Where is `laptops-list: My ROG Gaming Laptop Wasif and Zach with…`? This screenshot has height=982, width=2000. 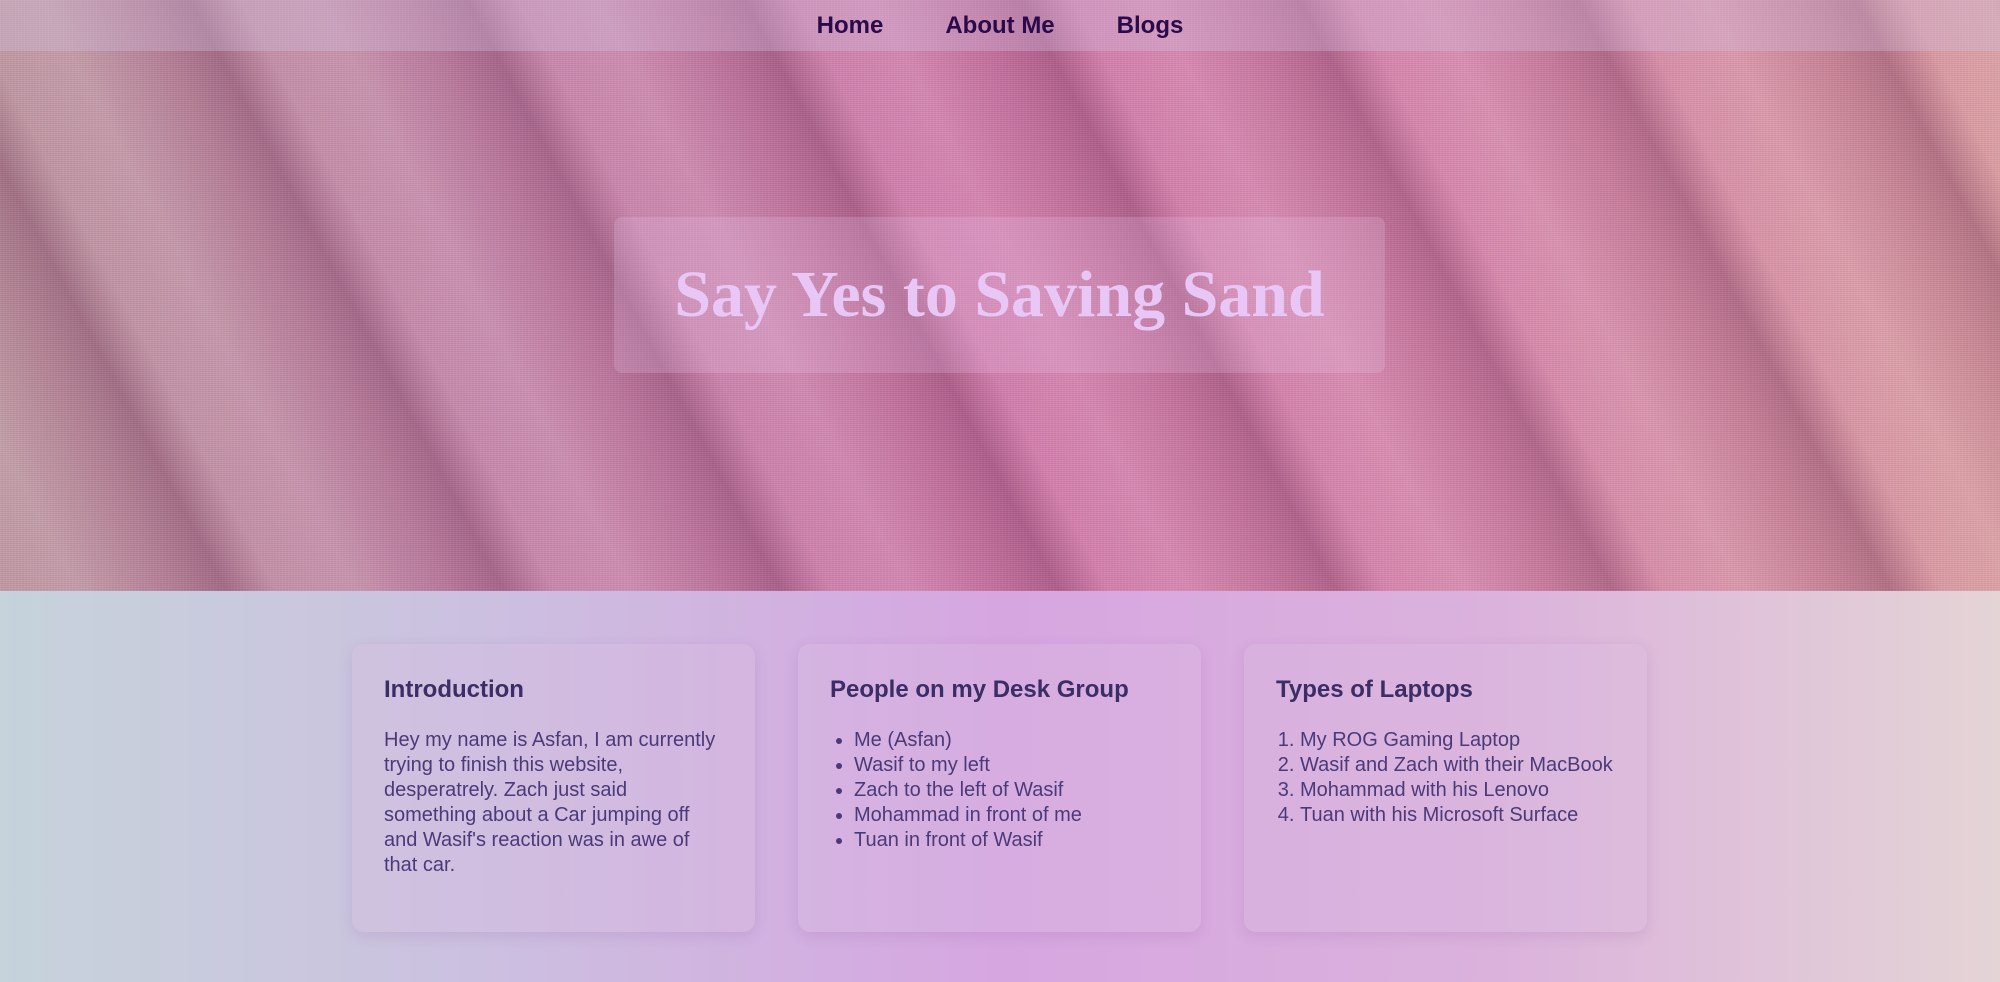
laptops-list: My ROG Gaming Laptop Wasif and Zach with… is located at coordinates (1445, 778).